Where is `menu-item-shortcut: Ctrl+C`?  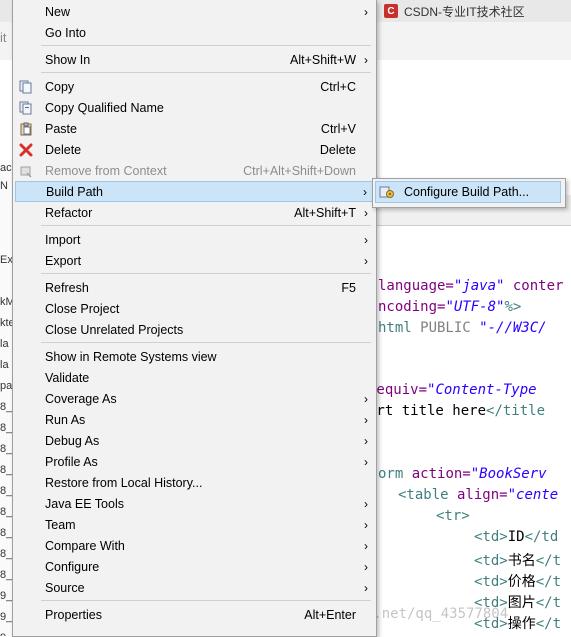
menu-item-shortcut: Ctrl+C is located at coordinates (338, 86).